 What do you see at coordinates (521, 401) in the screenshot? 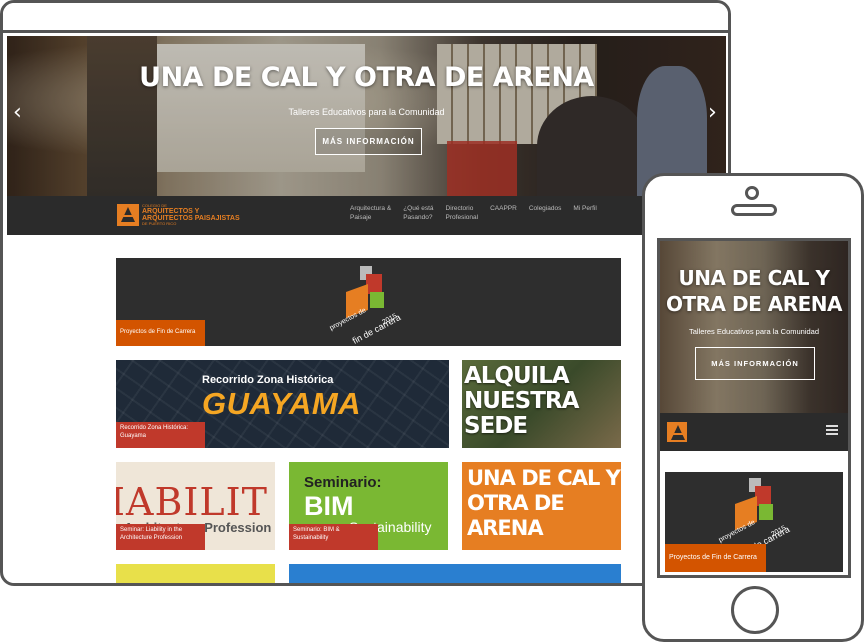
I see `tile-heading: ALQUILA NUESTRA SEDE` at bounding box center [521, 401].